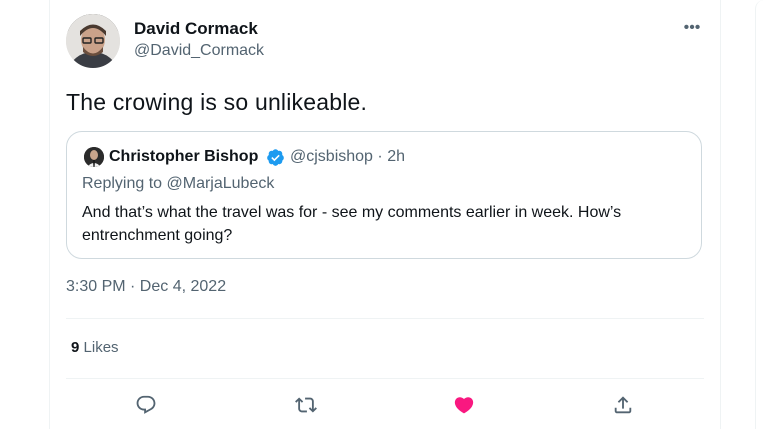 This screenshot has width=763, height=429. Describe the element at coordinates (396, 156) in the screenshot. I see `quote-time: 2h` at that location.